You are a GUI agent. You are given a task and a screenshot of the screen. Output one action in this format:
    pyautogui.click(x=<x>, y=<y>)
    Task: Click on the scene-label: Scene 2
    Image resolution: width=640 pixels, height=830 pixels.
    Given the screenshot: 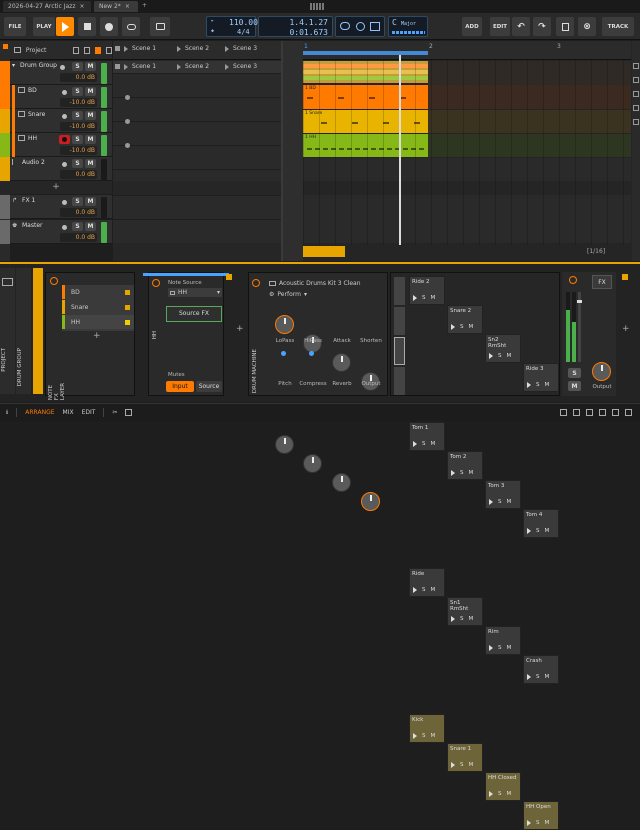 What is the action you would take?
    pyautogui.click(x=197, y=48)
    